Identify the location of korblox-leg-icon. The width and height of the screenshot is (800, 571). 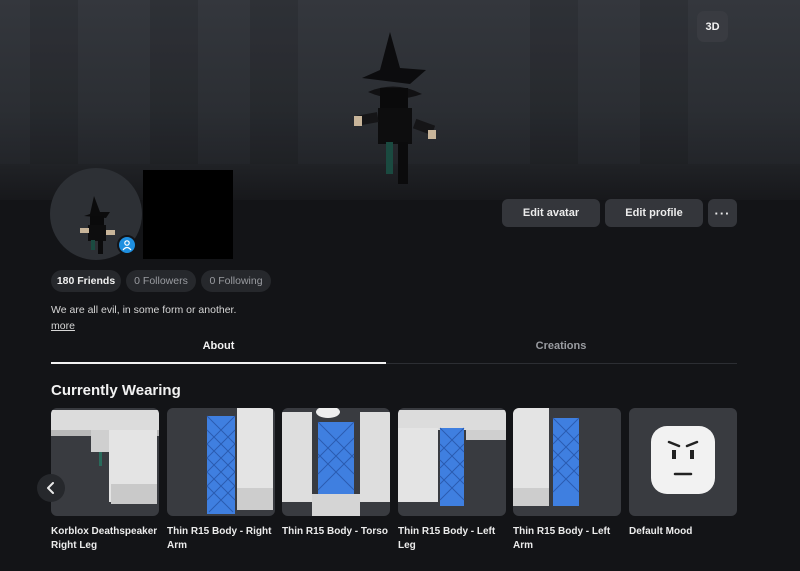
(105, 462).